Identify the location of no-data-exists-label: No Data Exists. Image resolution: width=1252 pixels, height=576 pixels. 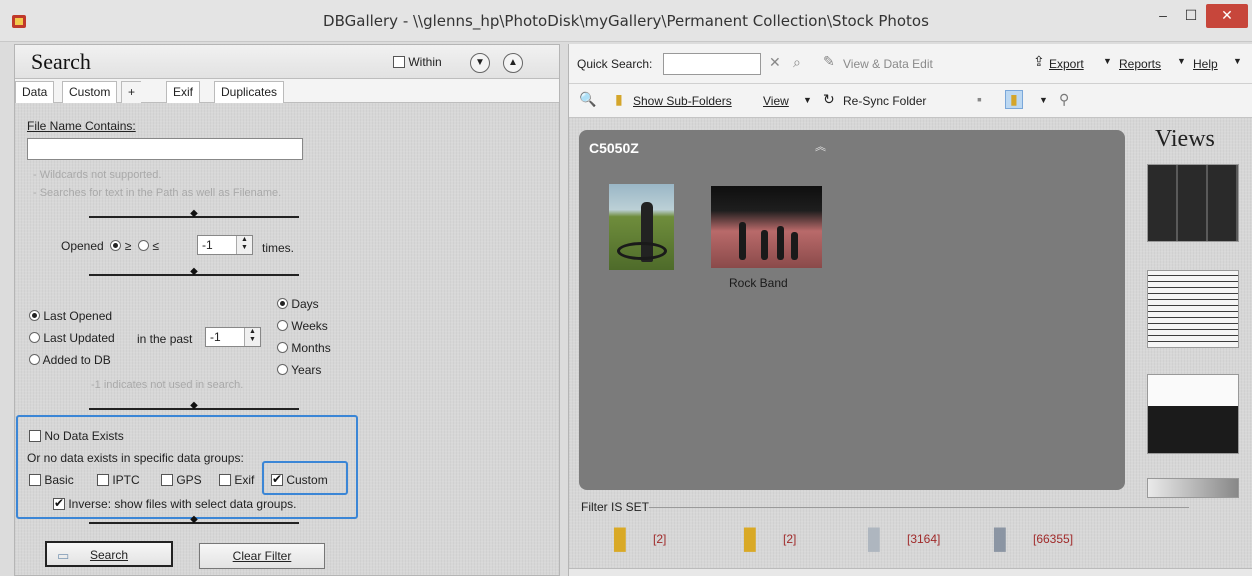
(84, 436).